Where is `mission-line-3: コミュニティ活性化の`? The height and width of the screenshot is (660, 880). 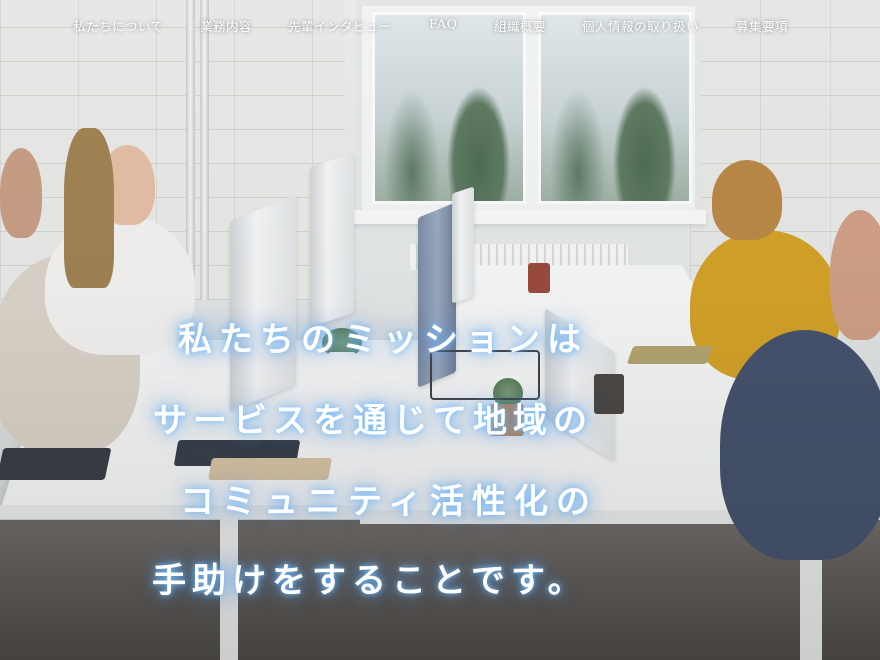 mission-line-3: コミュニティ活性化の is located at coordinates (389, 502).